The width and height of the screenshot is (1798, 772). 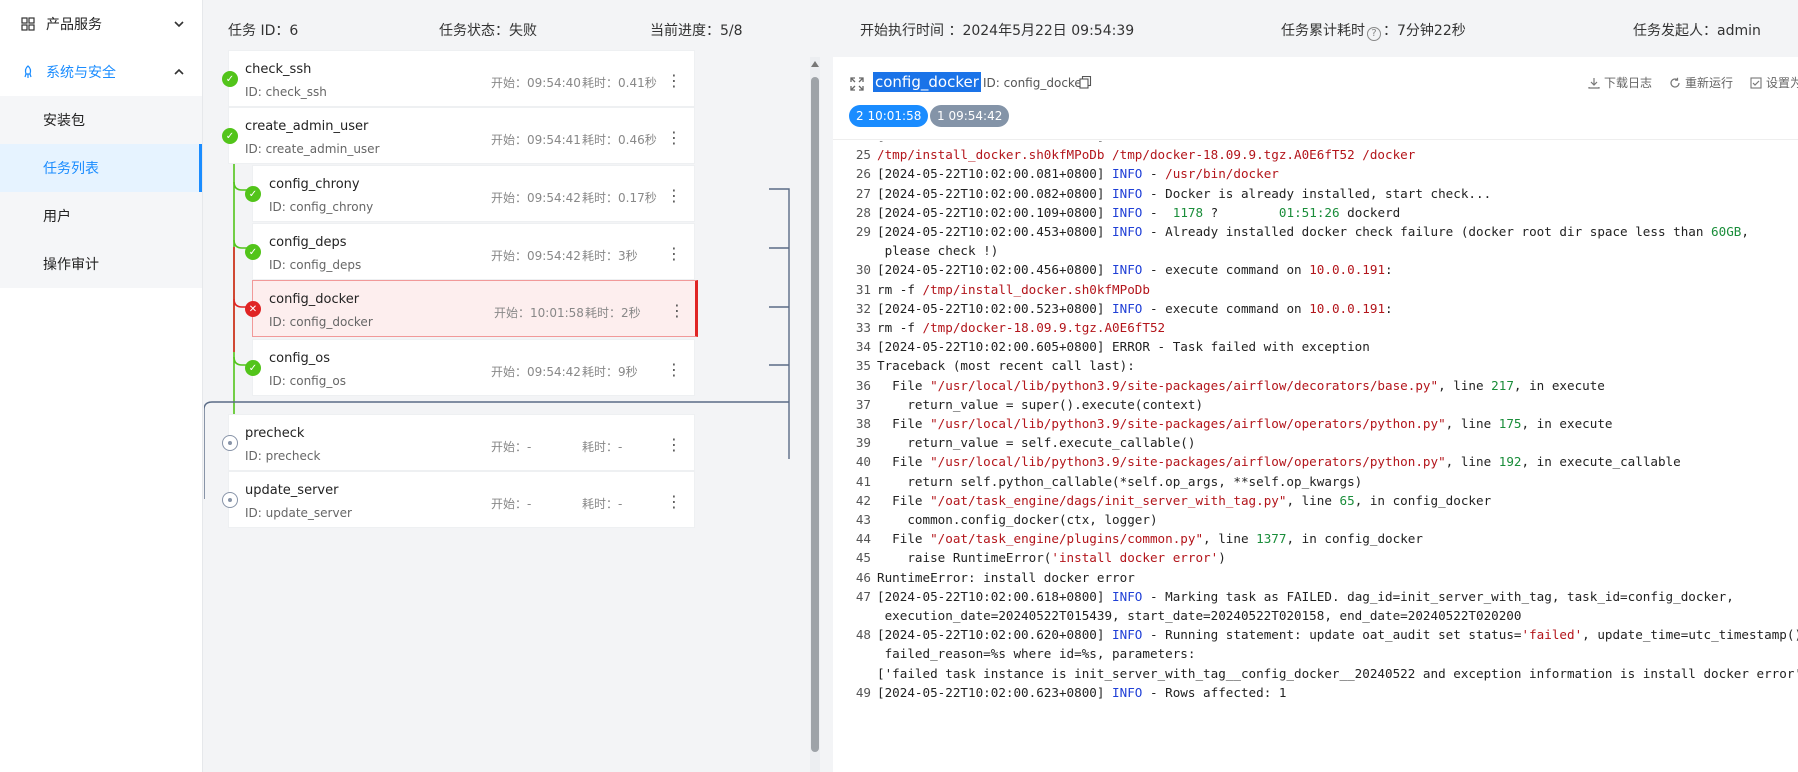 What do you see at coordinates (101, 120) in the screenshot?
I see `sidebar-item-packages: 安装包` at bounding box center [101, 120].